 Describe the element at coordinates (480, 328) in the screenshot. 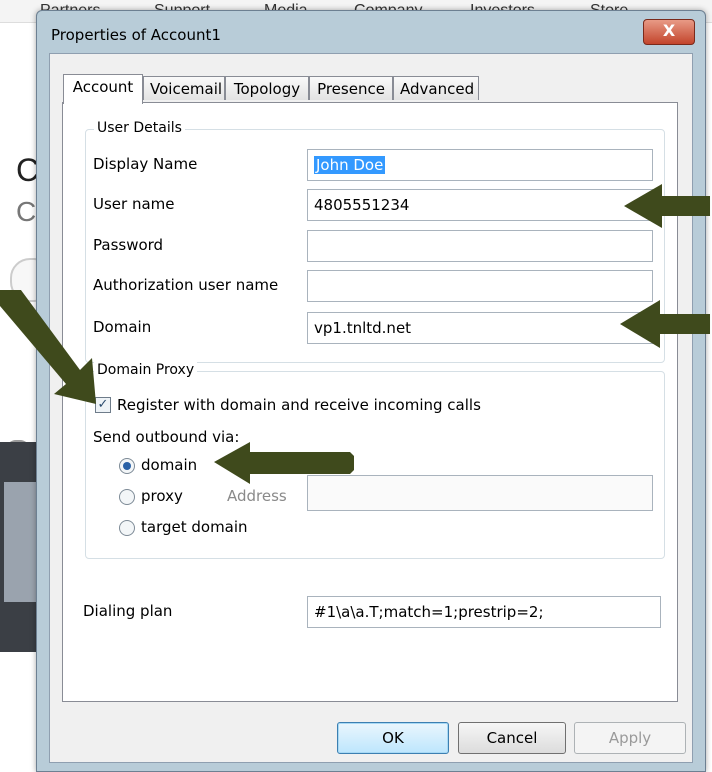

I see `domain-field: vp1.tnltd.net` at that location.